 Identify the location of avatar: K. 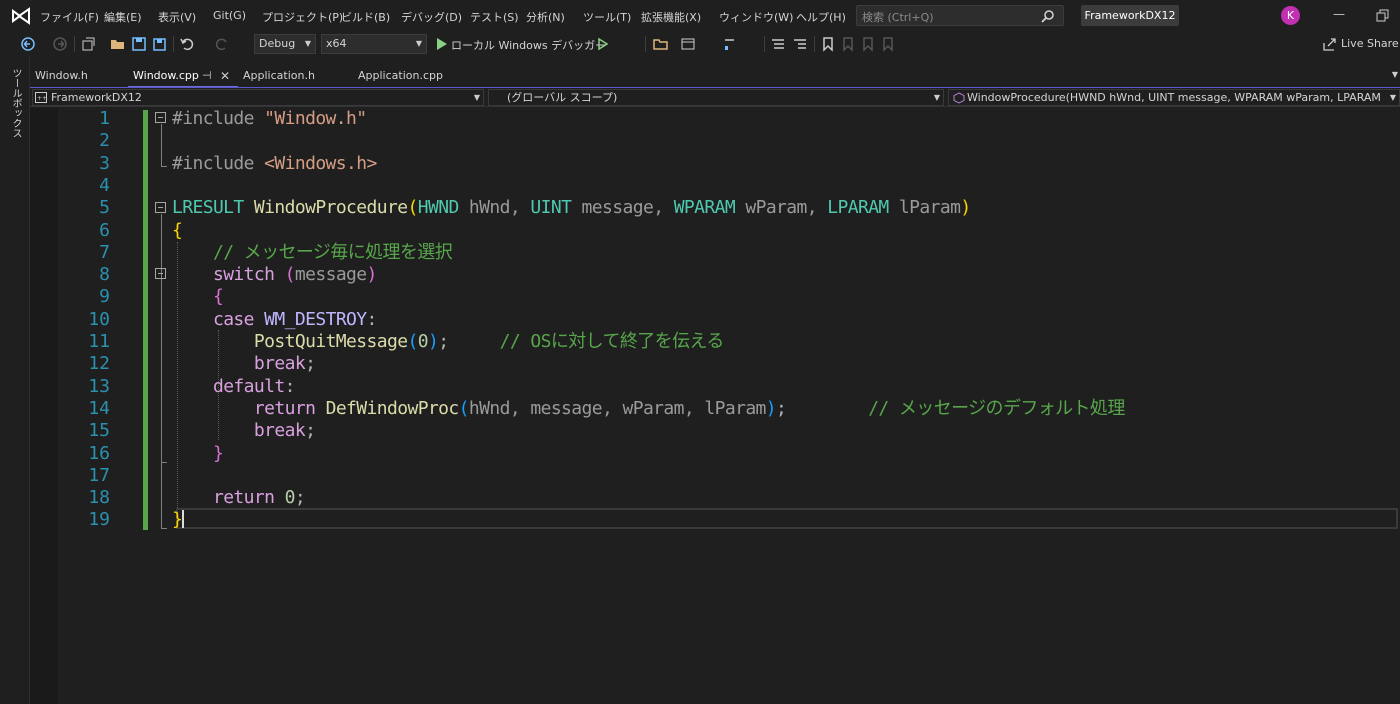
(1290, 15).